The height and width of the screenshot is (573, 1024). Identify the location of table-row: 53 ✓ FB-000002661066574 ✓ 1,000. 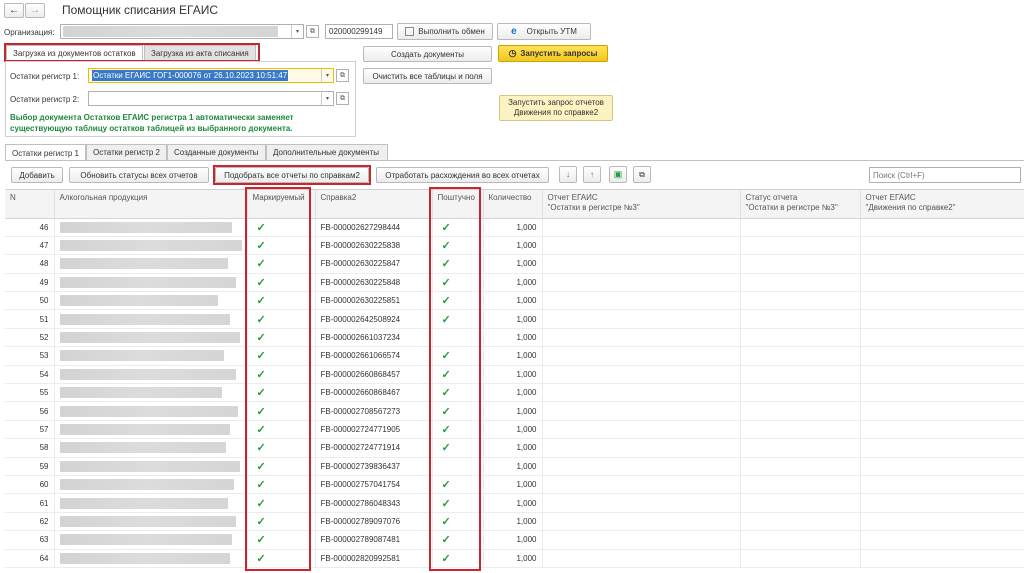
(514, 356).